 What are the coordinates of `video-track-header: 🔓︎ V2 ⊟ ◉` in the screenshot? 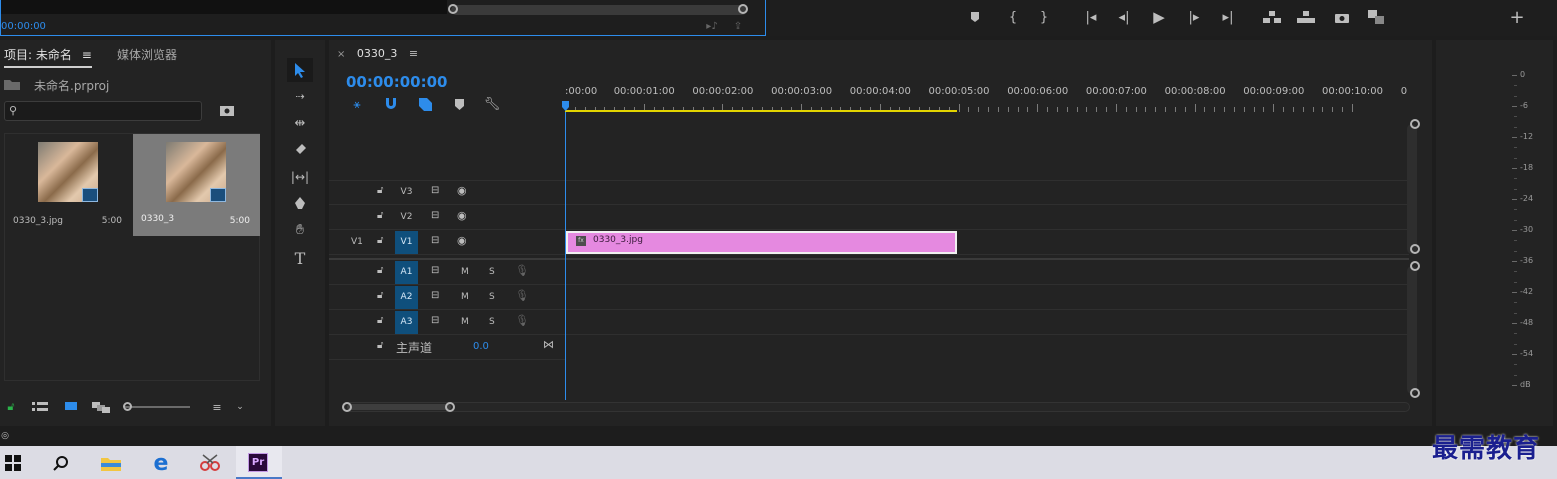 It's located at (869, 217).